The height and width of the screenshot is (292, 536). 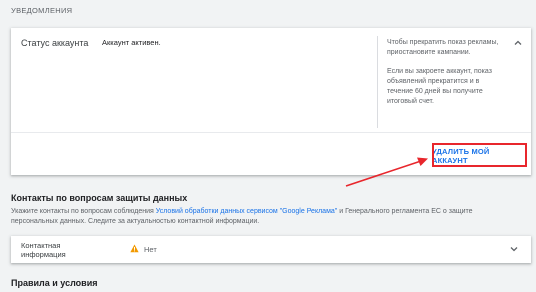 What do you see at coordinates (99, 198) in the screenshot?
I see `privacy-contacts-title: Контакты по вопросам защиты данных` at bounding box center [99, 198].